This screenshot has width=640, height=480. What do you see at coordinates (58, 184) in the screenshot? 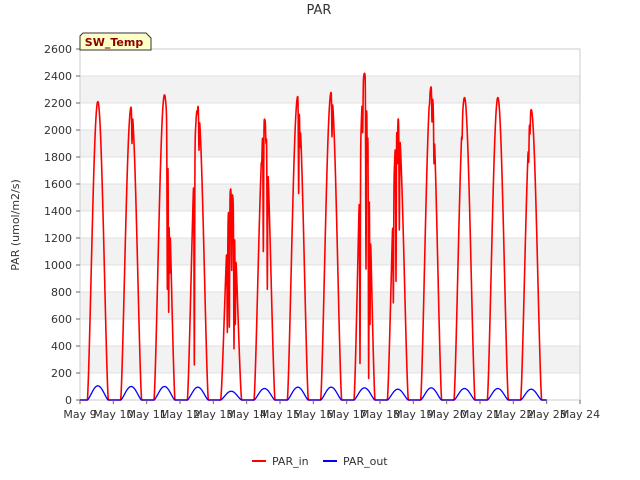
I see `y-tick-label: 1600` at bounding box center [58, 184].